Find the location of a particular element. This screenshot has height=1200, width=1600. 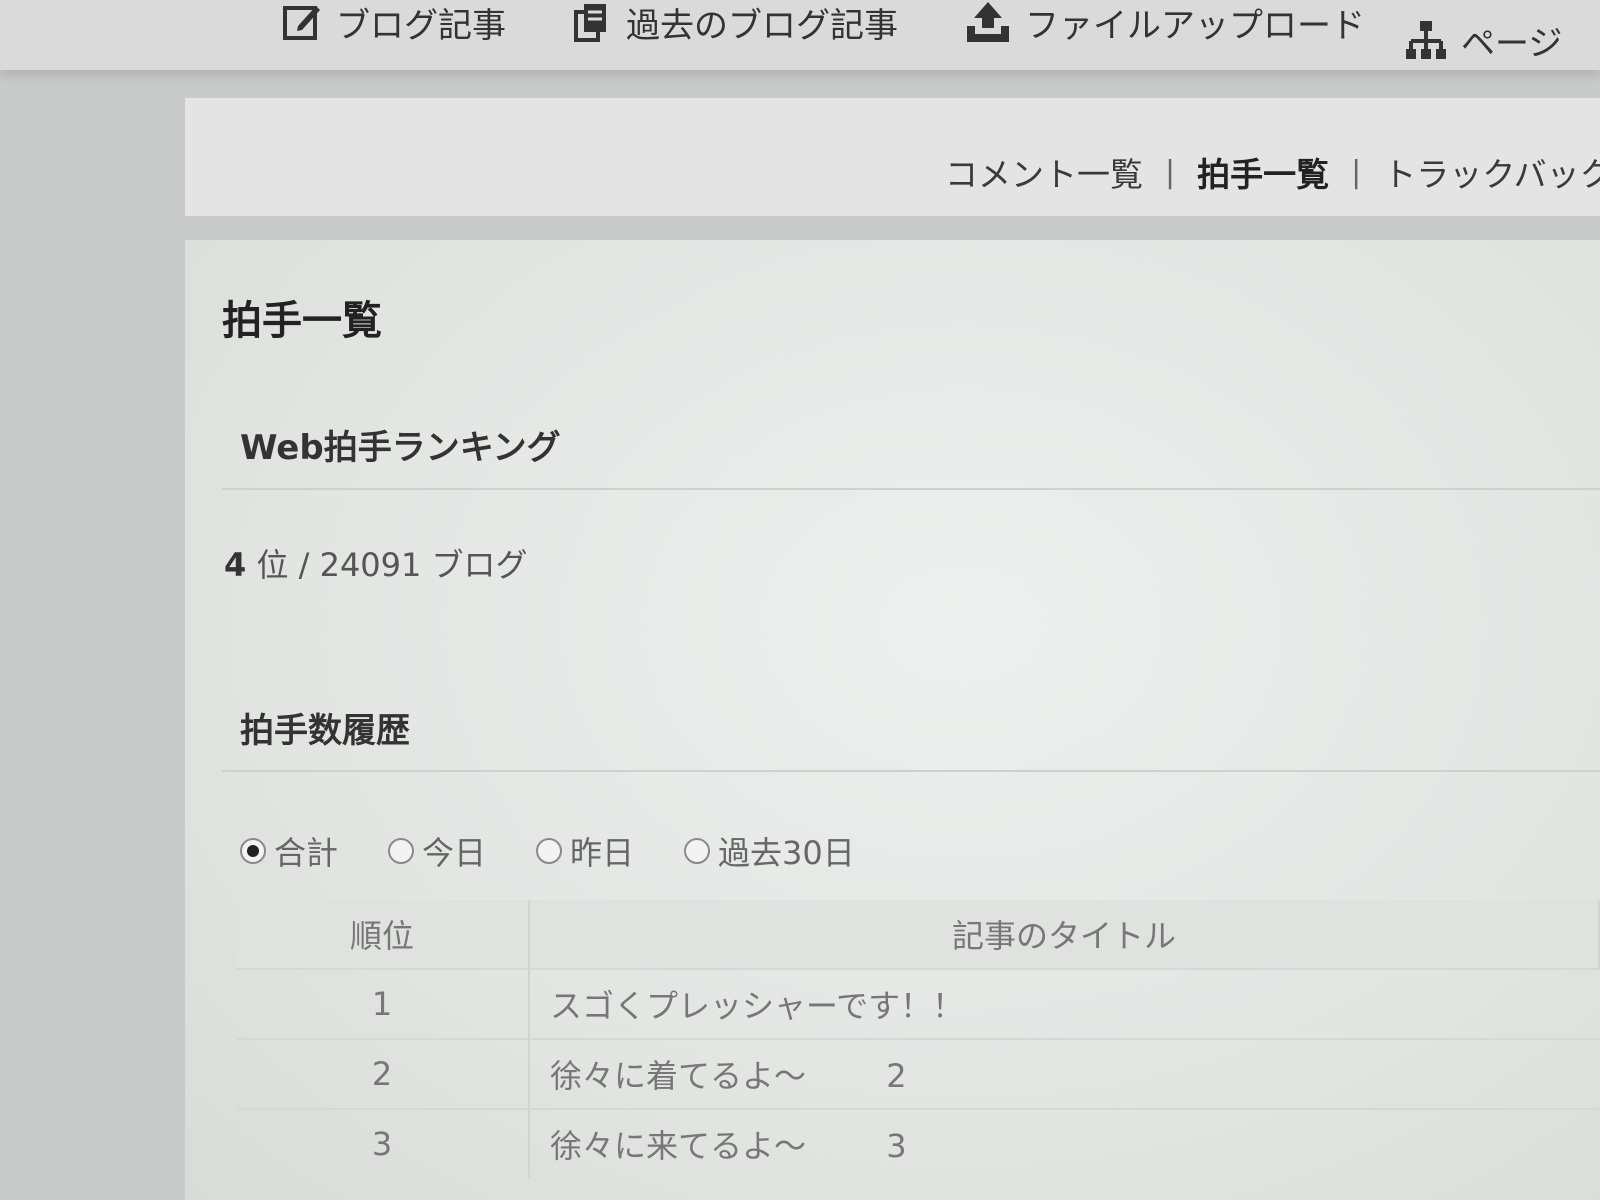

nav-blog-posts: ブログ記事 is located at coordinates (394, 24).